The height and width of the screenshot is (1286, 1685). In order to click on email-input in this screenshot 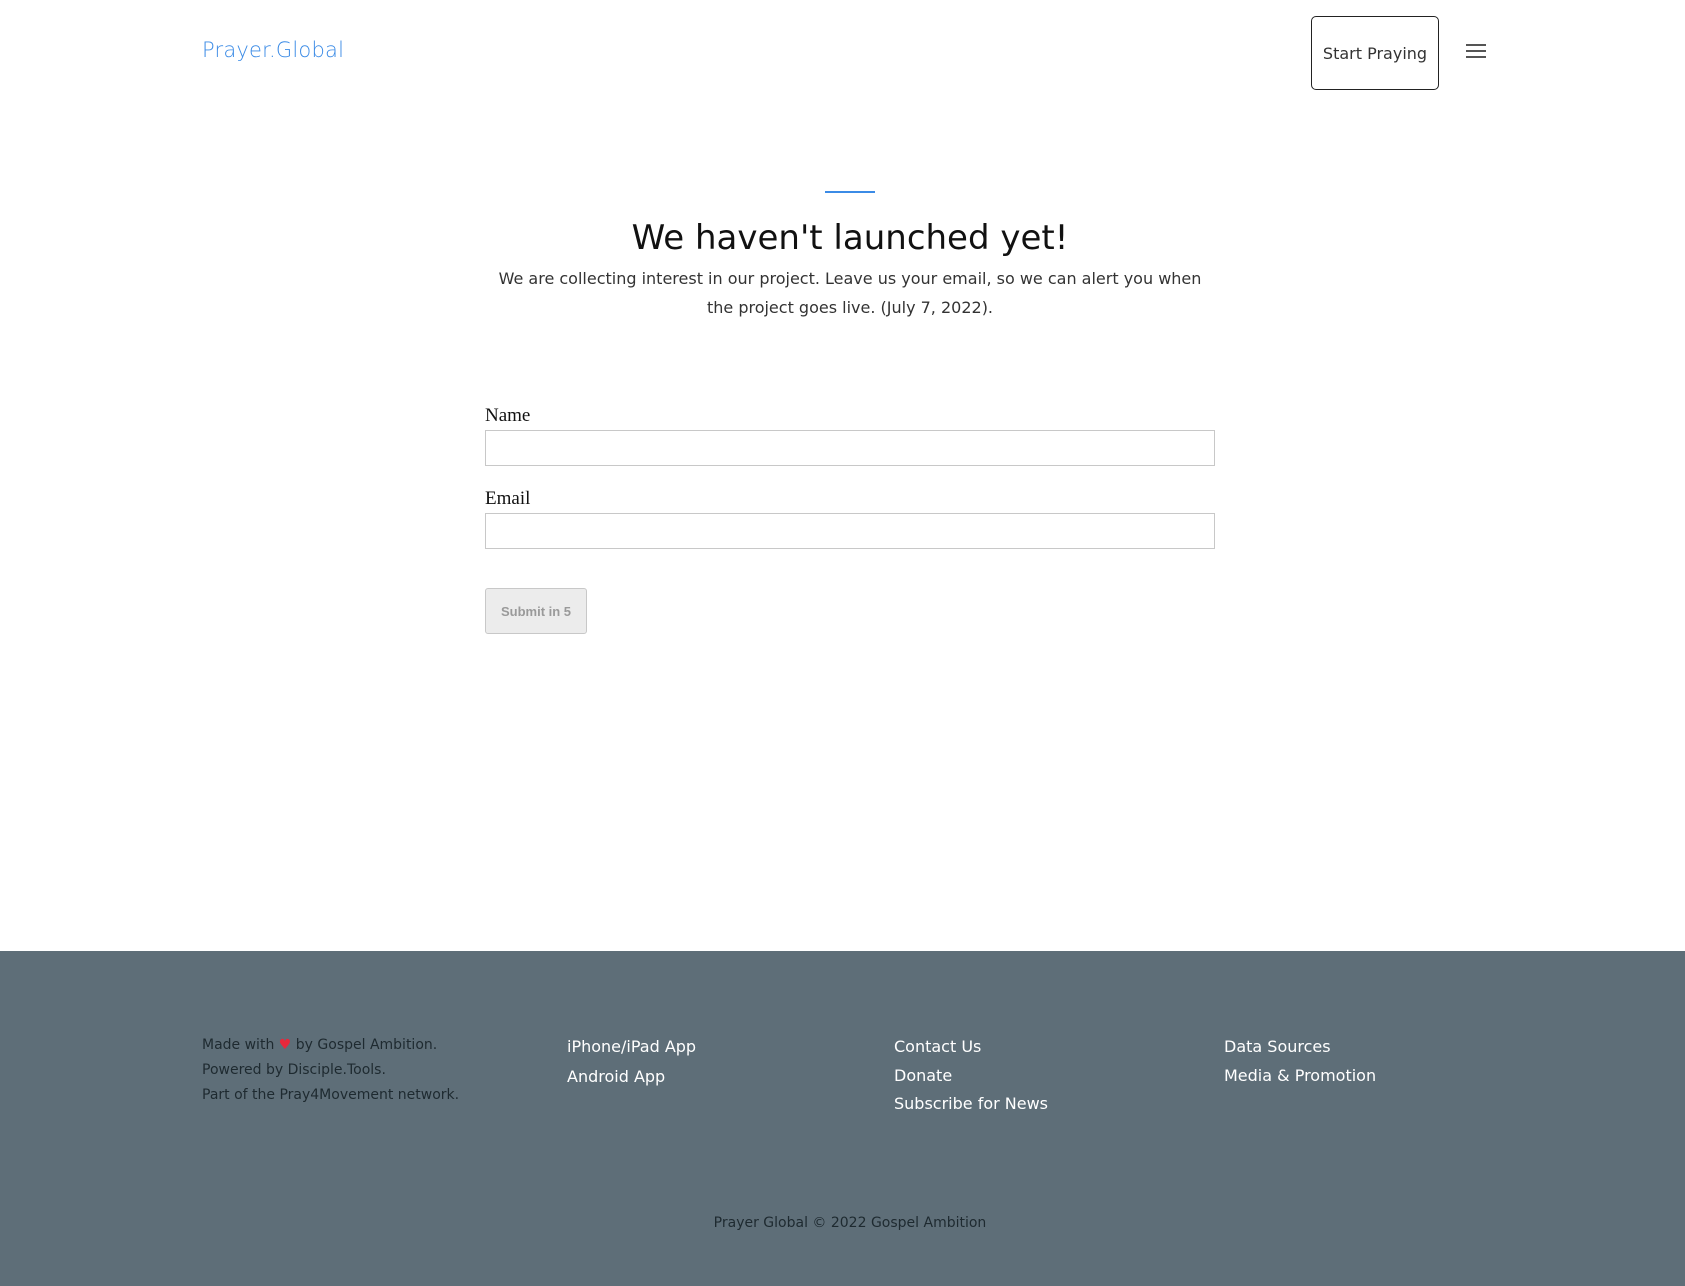, I will do `click(850, 531)`.